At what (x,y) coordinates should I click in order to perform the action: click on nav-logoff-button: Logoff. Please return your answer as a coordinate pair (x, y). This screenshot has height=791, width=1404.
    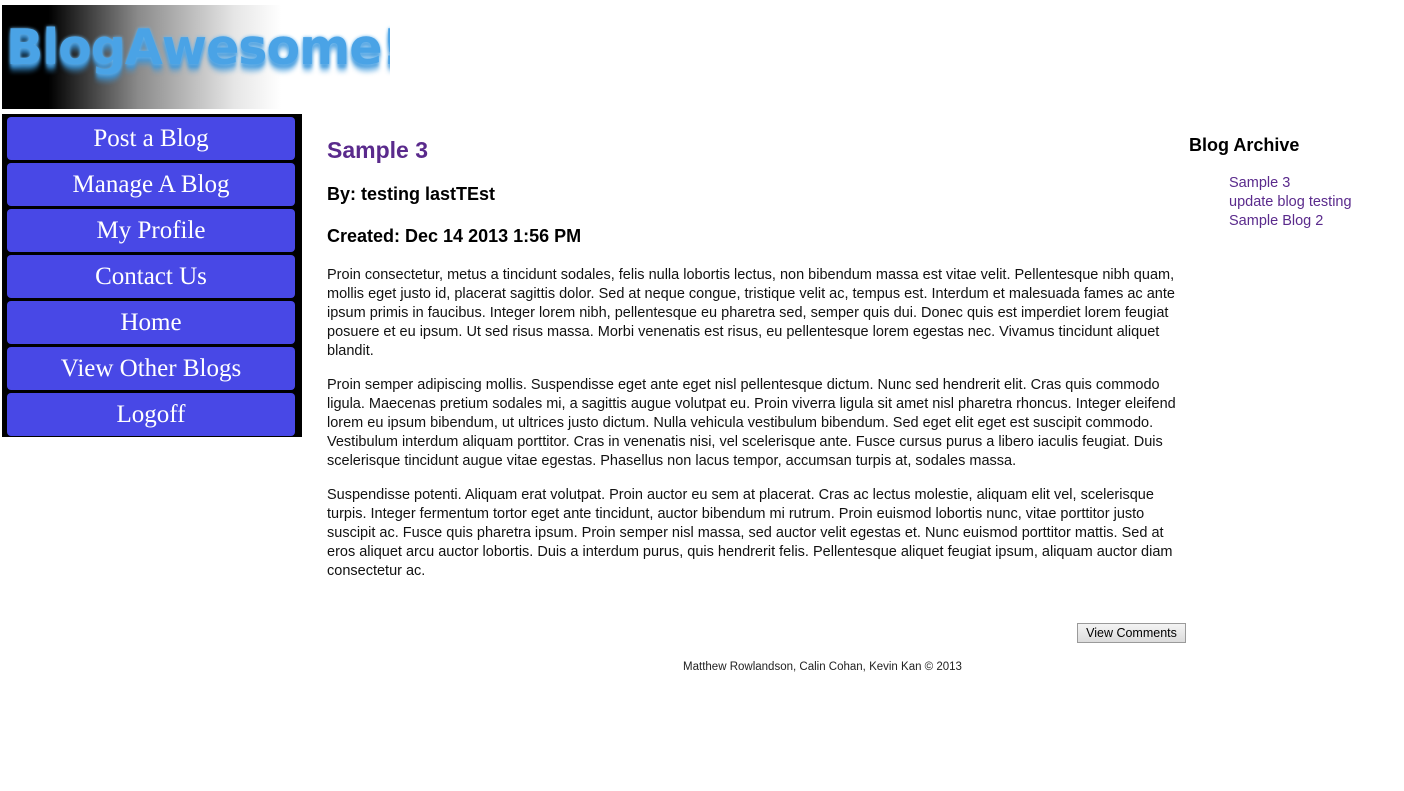
    Looking at the image, I should click on (151, 414).